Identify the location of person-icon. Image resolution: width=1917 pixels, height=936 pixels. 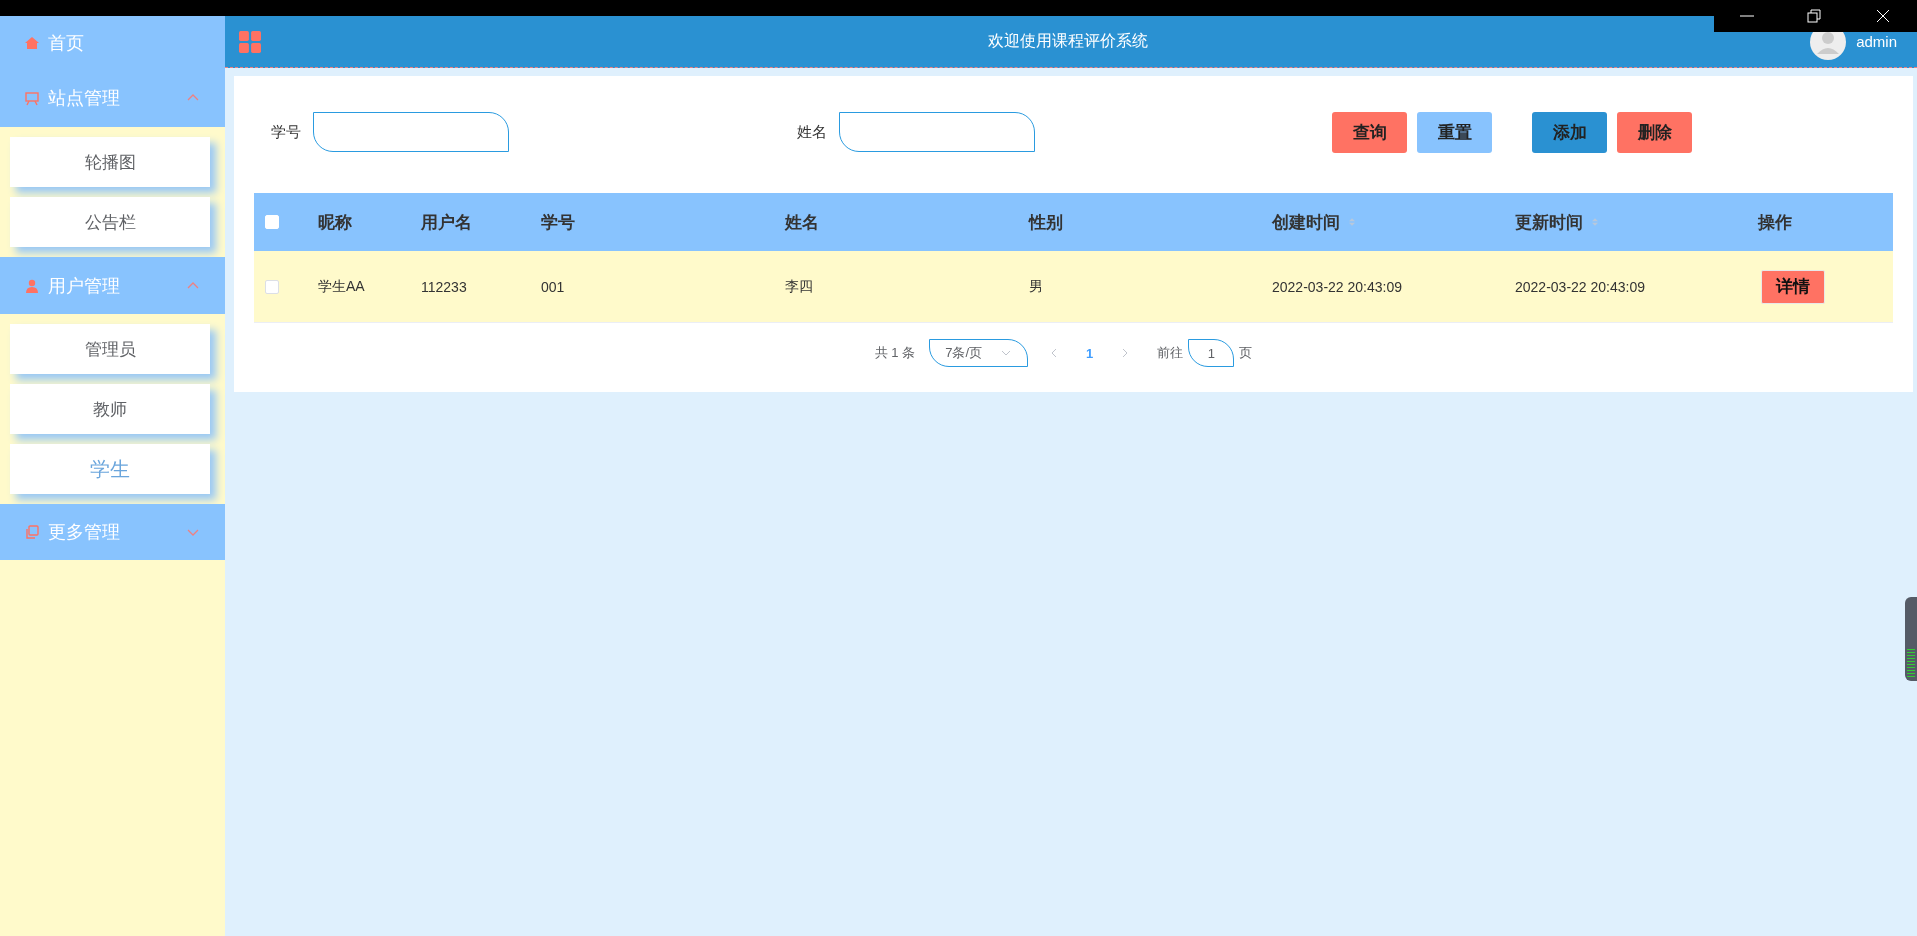
(32, 285).